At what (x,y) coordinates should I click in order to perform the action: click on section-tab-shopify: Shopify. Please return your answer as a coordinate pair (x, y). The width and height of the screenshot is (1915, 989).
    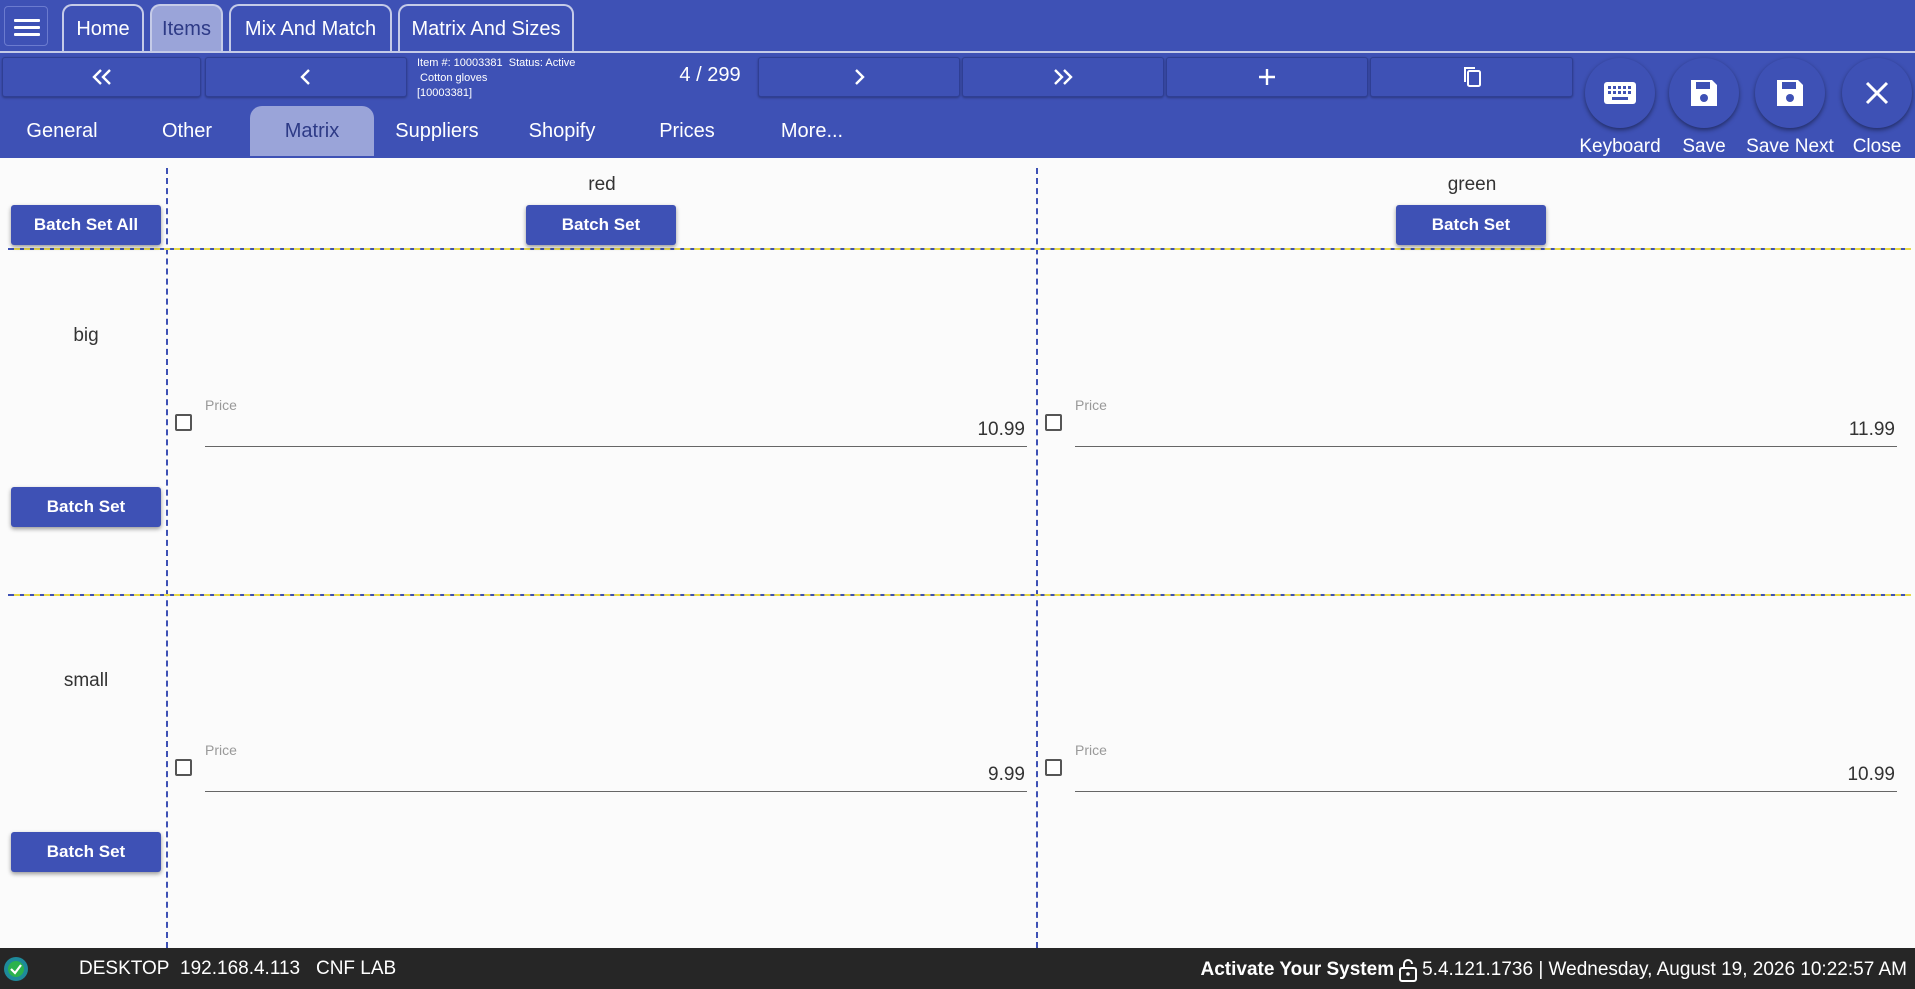
    Looking at the image, I should click on (562, 131).